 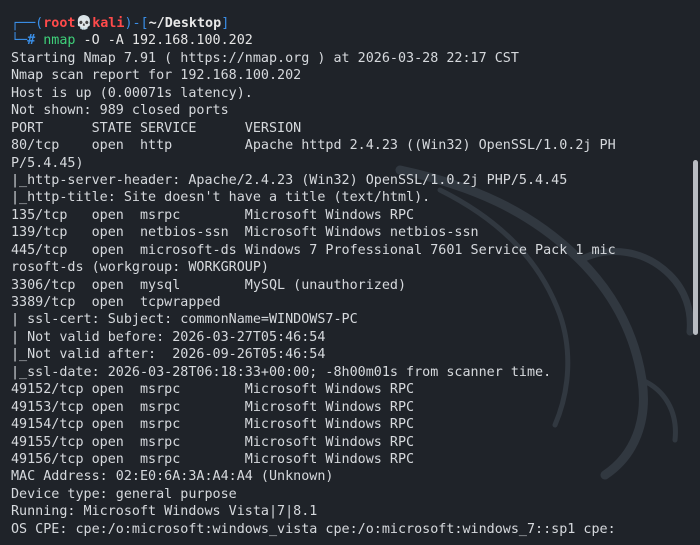 What do you see at coordinates (108, 23) in the screenshot?
I see `prompt-host: kali` at bounding box center [108, 23].